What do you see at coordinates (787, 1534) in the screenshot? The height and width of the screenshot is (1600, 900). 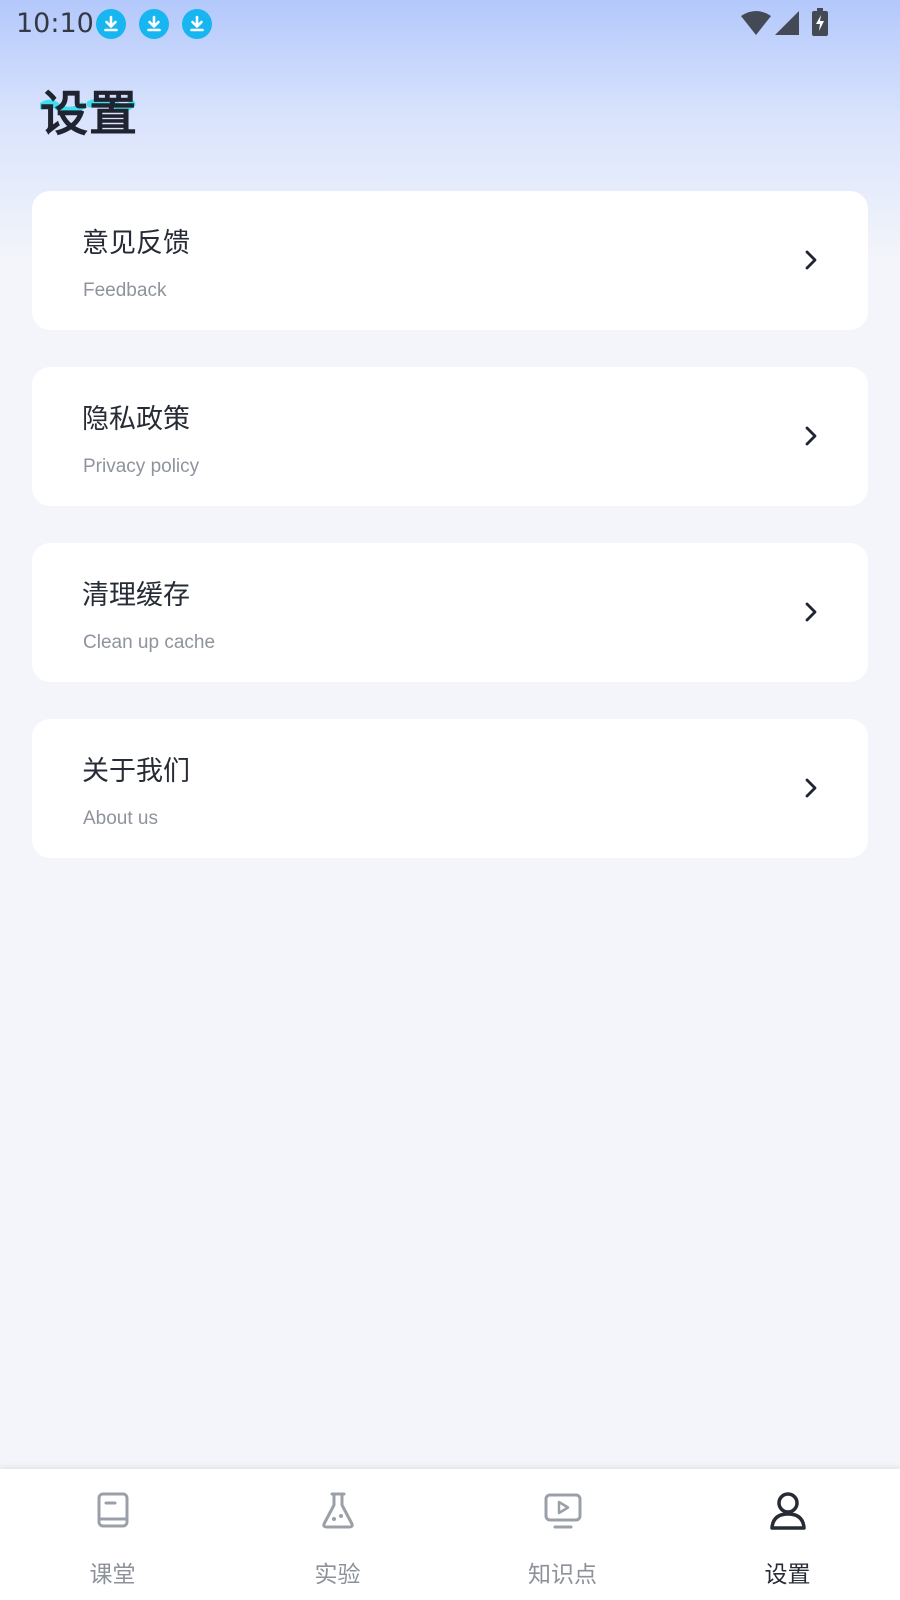 I see `nav-tab-settings: 设置` at bounding box center [787, 1534].